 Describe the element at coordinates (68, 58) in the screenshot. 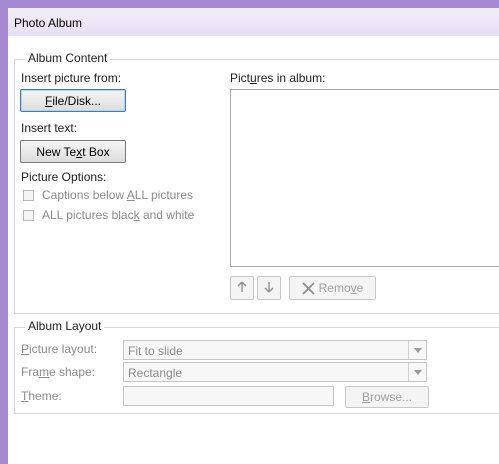

I see `album-content-title: Album Content` at that location.